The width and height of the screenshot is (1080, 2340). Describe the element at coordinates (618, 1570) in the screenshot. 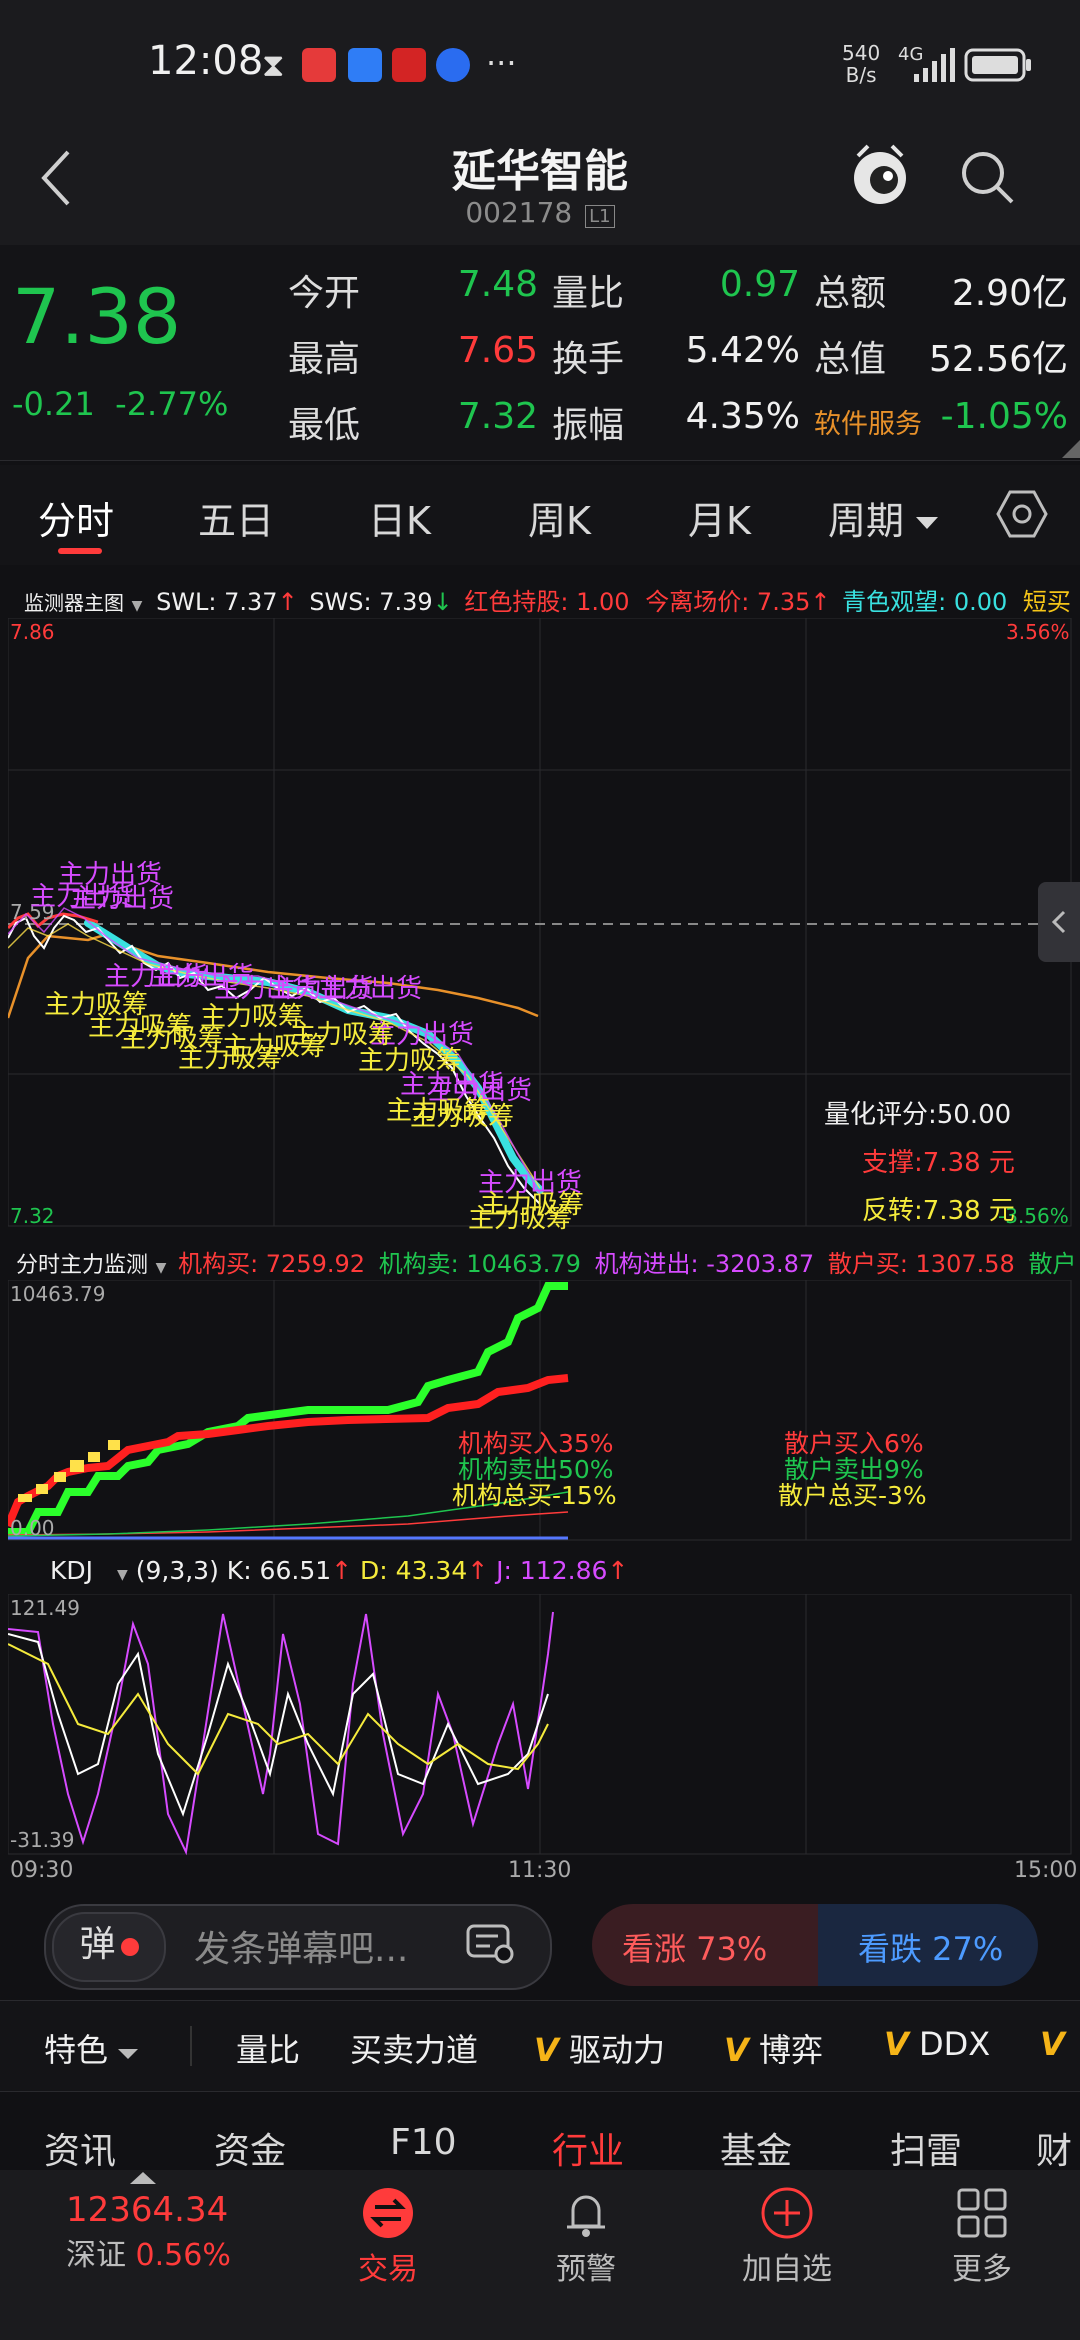

I see `kdj-j-up-arrow-icon: ↑` at that location.